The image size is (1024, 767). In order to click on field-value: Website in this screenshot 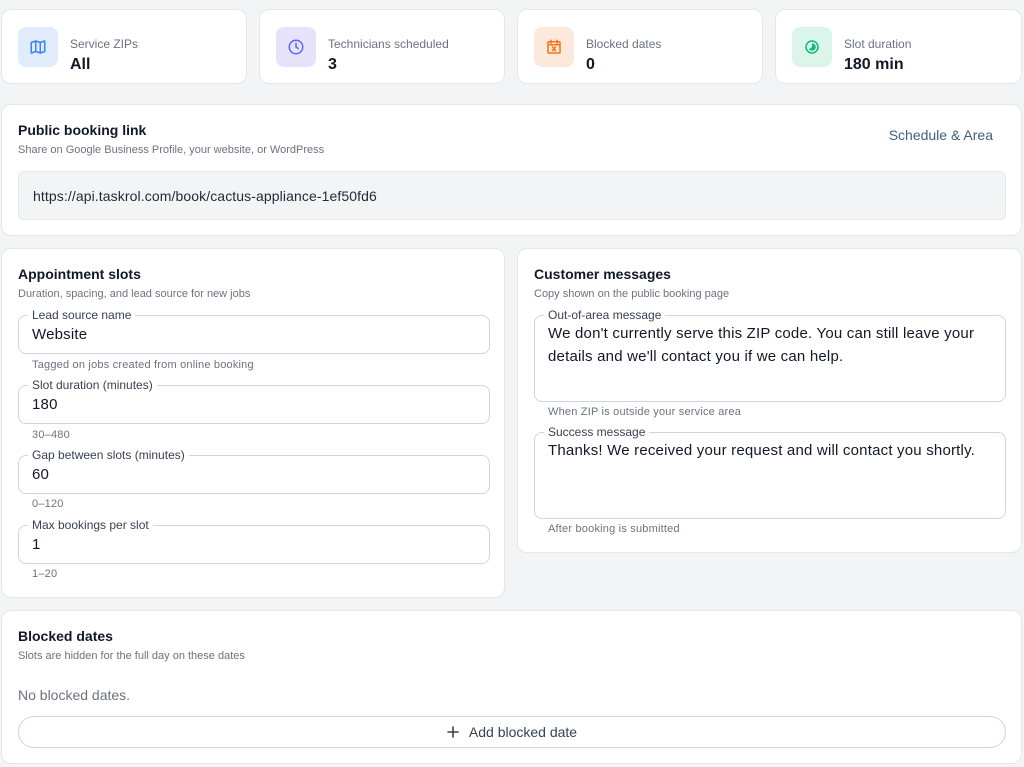, I will do `click(60, 334)`.